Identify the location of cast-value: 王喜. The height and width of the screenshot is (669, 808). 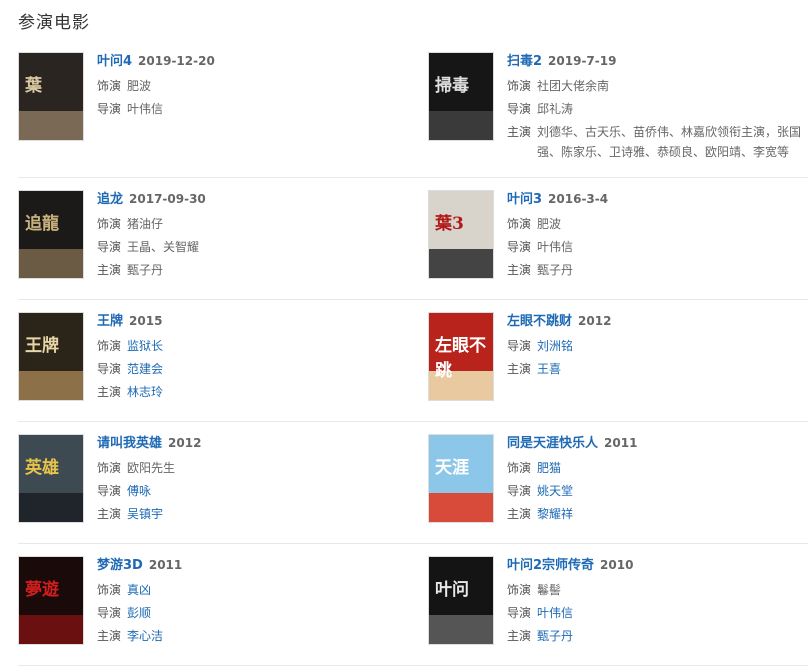
(549, 369).